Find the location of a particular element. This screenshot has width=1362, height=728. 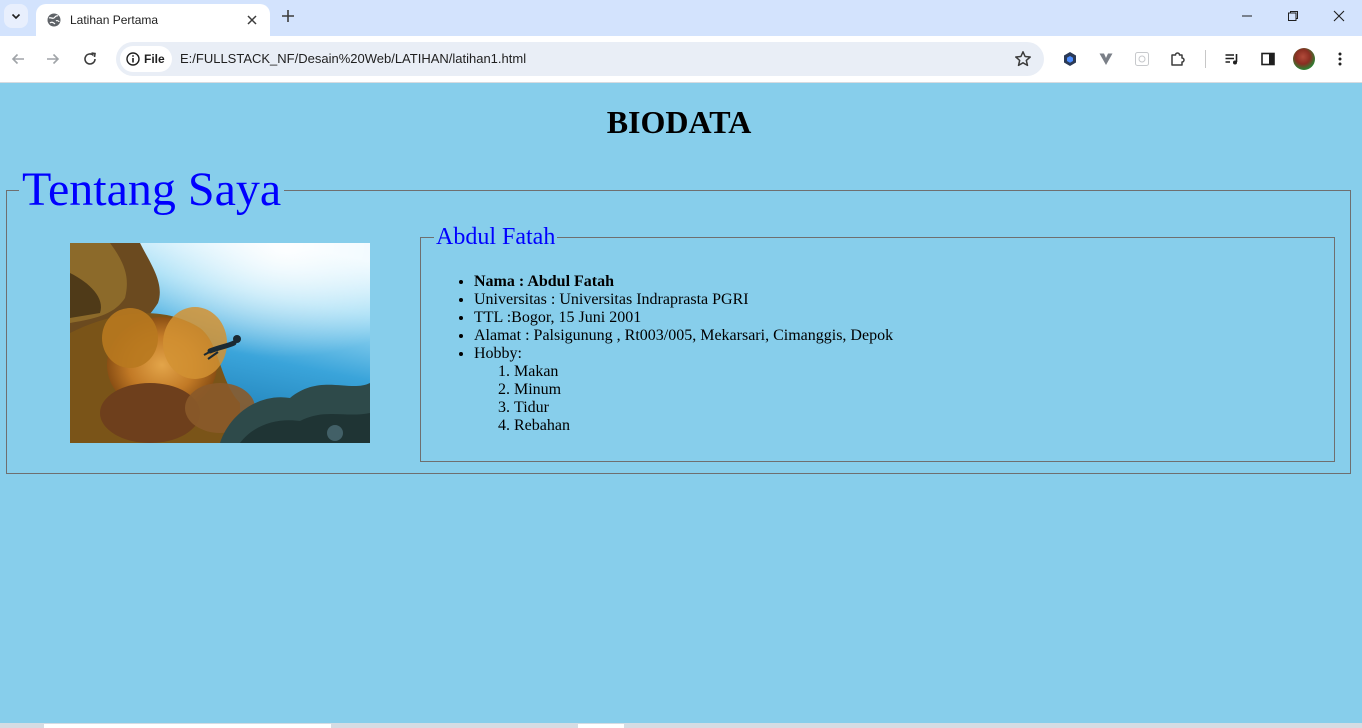

reload-icon is located at coordinates (90, 58).